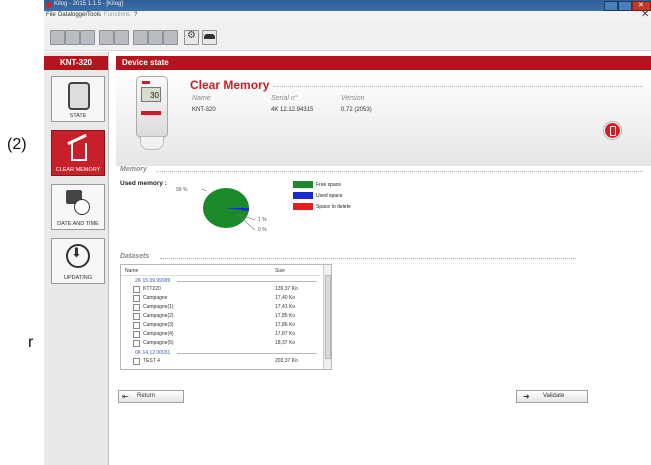  What do you see at coordinates (209, 37) in the screenshot?
I see `kilog-icon` at bounding box center [209, 37].